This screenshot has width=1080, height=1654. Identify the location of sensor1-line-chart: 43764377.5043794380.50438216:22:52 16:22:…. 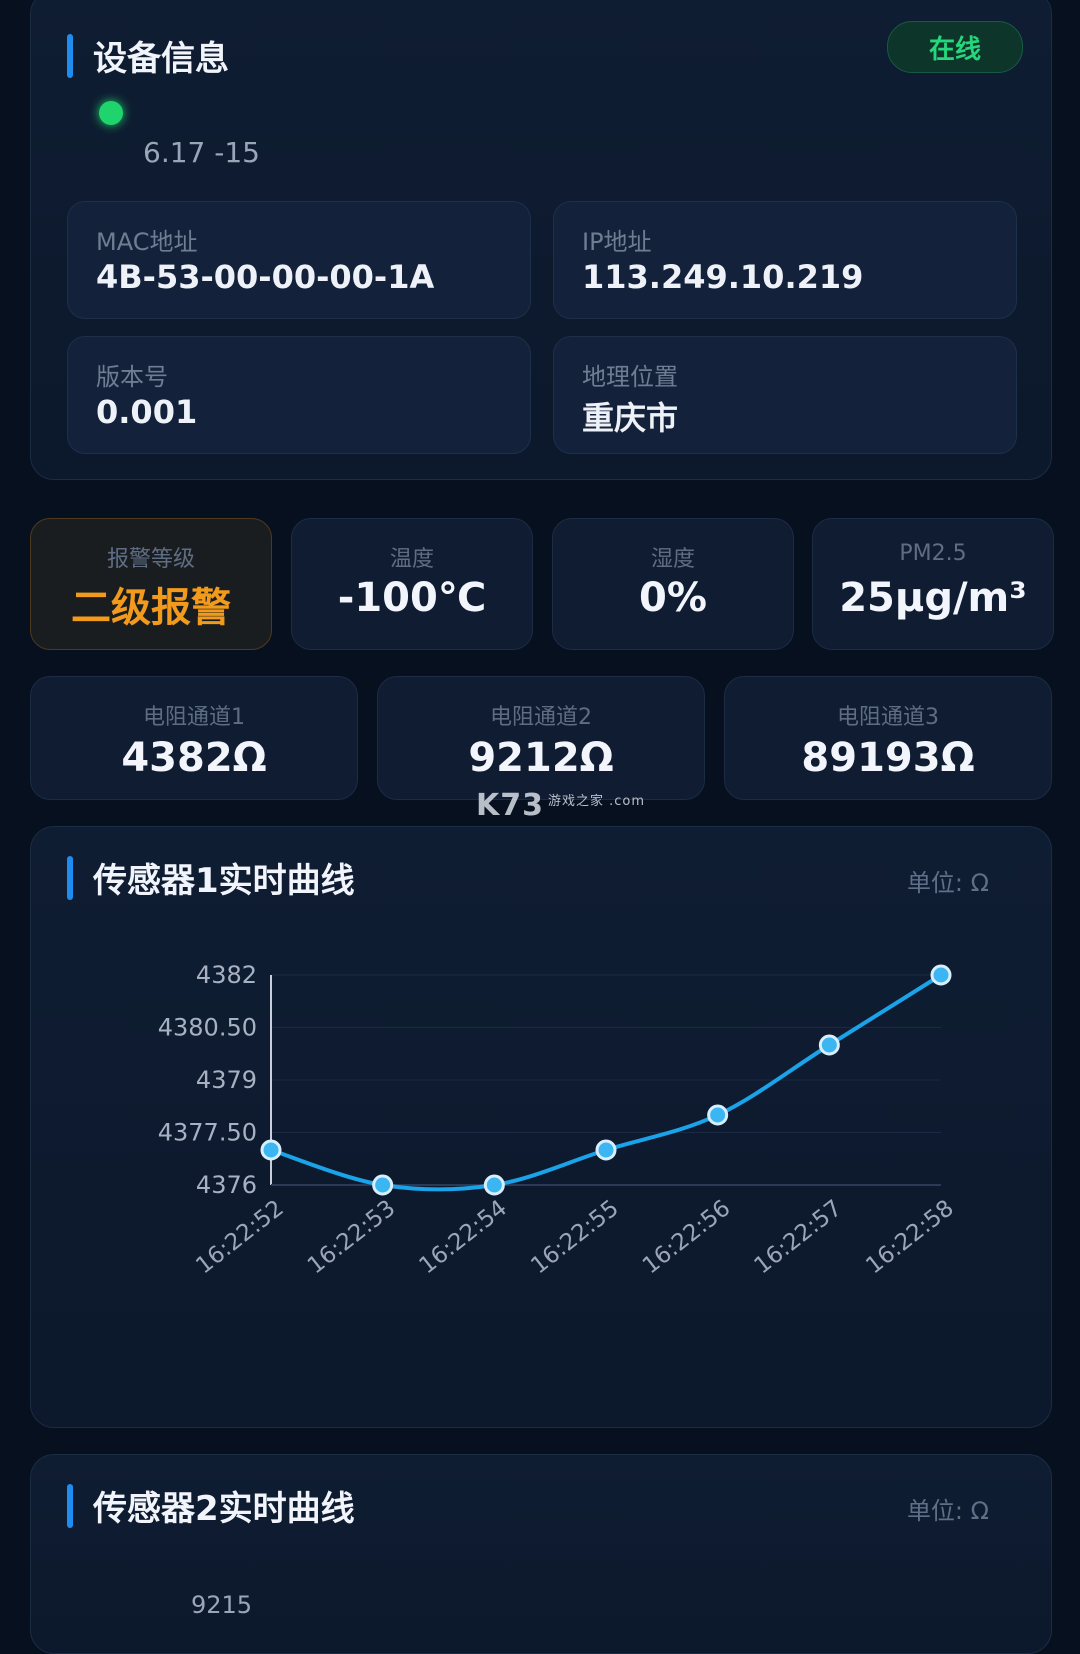
(558, 1120).